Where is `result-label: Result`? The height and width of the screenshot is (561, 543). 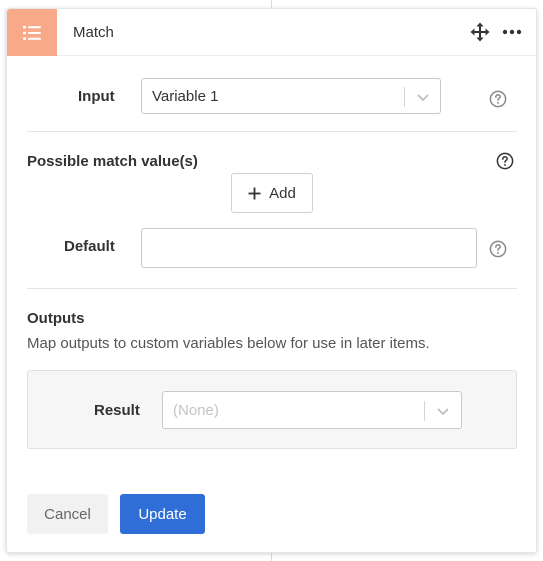 result-label: Result is located at coordinates (117, 410).